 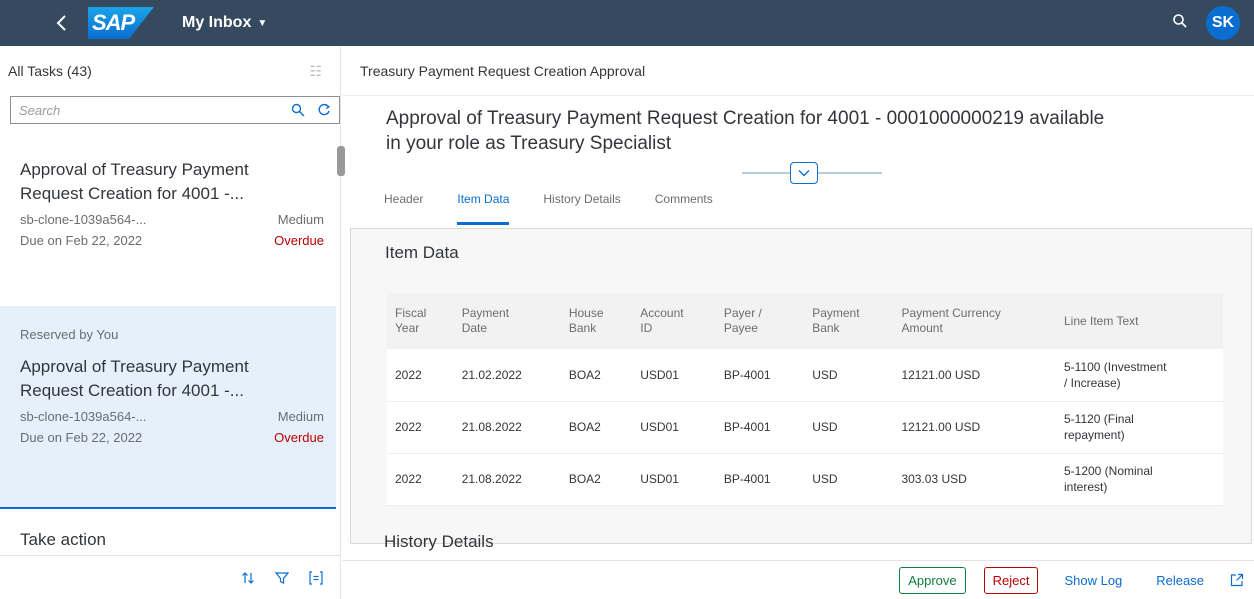 I want to click on shell-search-button, so click(x=1180, y=23).